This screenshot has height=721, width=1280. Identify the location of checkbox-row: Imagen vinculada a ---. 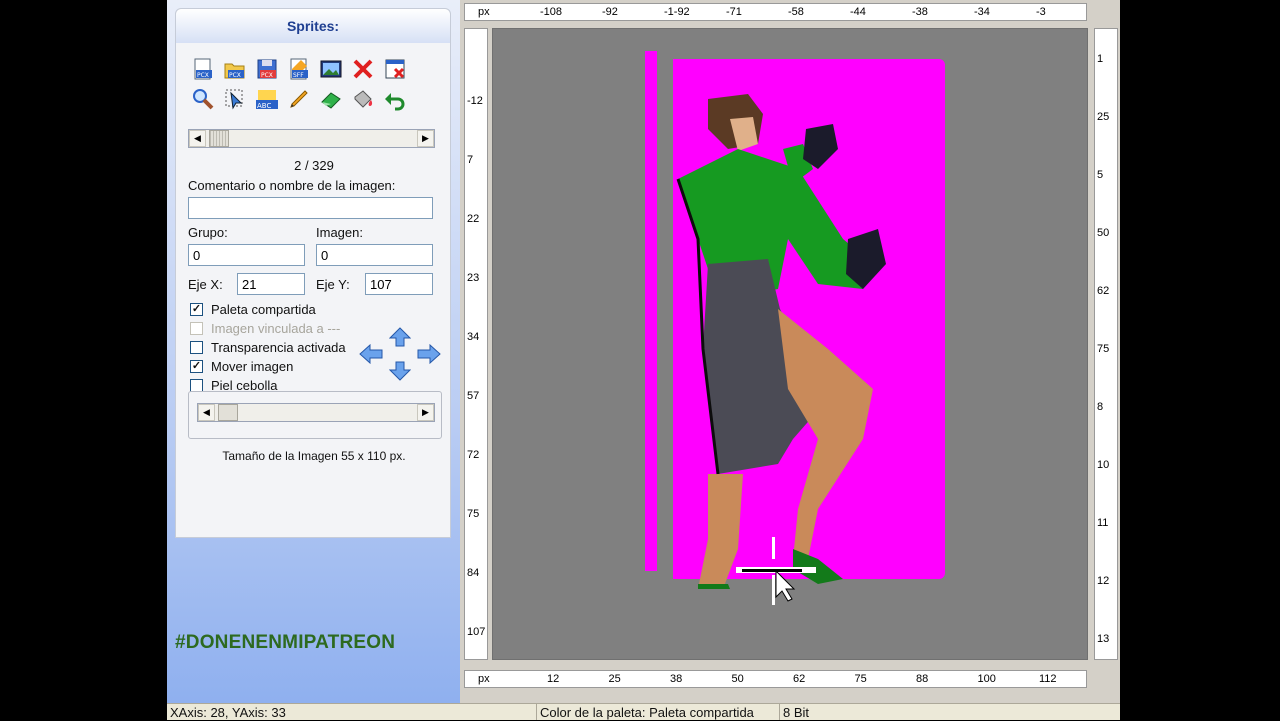
(265, 328).